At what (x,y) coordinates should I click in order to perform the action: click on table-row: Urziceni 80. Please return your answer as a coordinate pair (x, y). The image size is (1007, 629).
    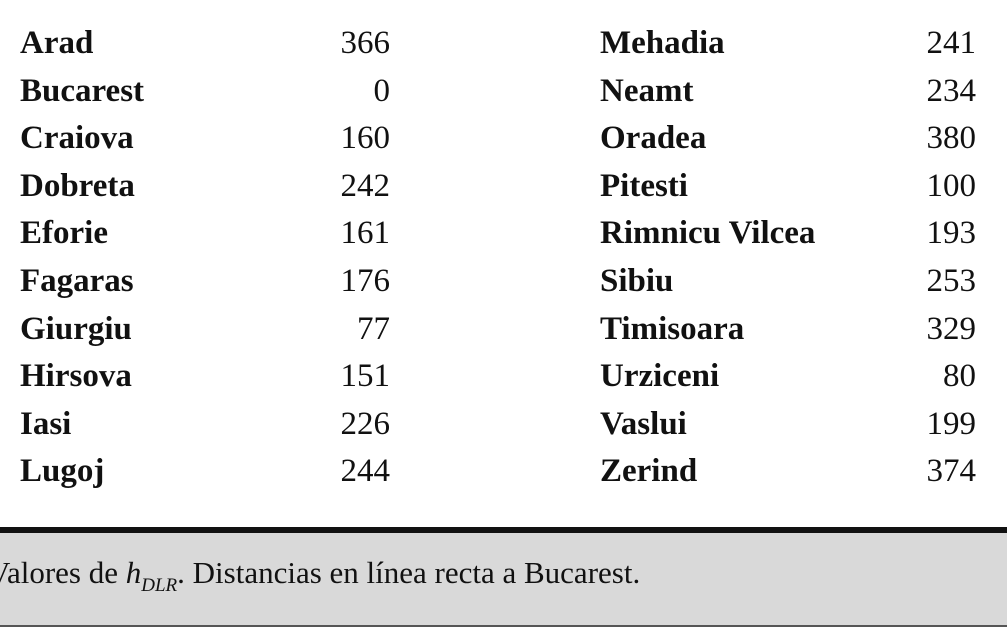
    Looking at the image, I should click on (788, 377).